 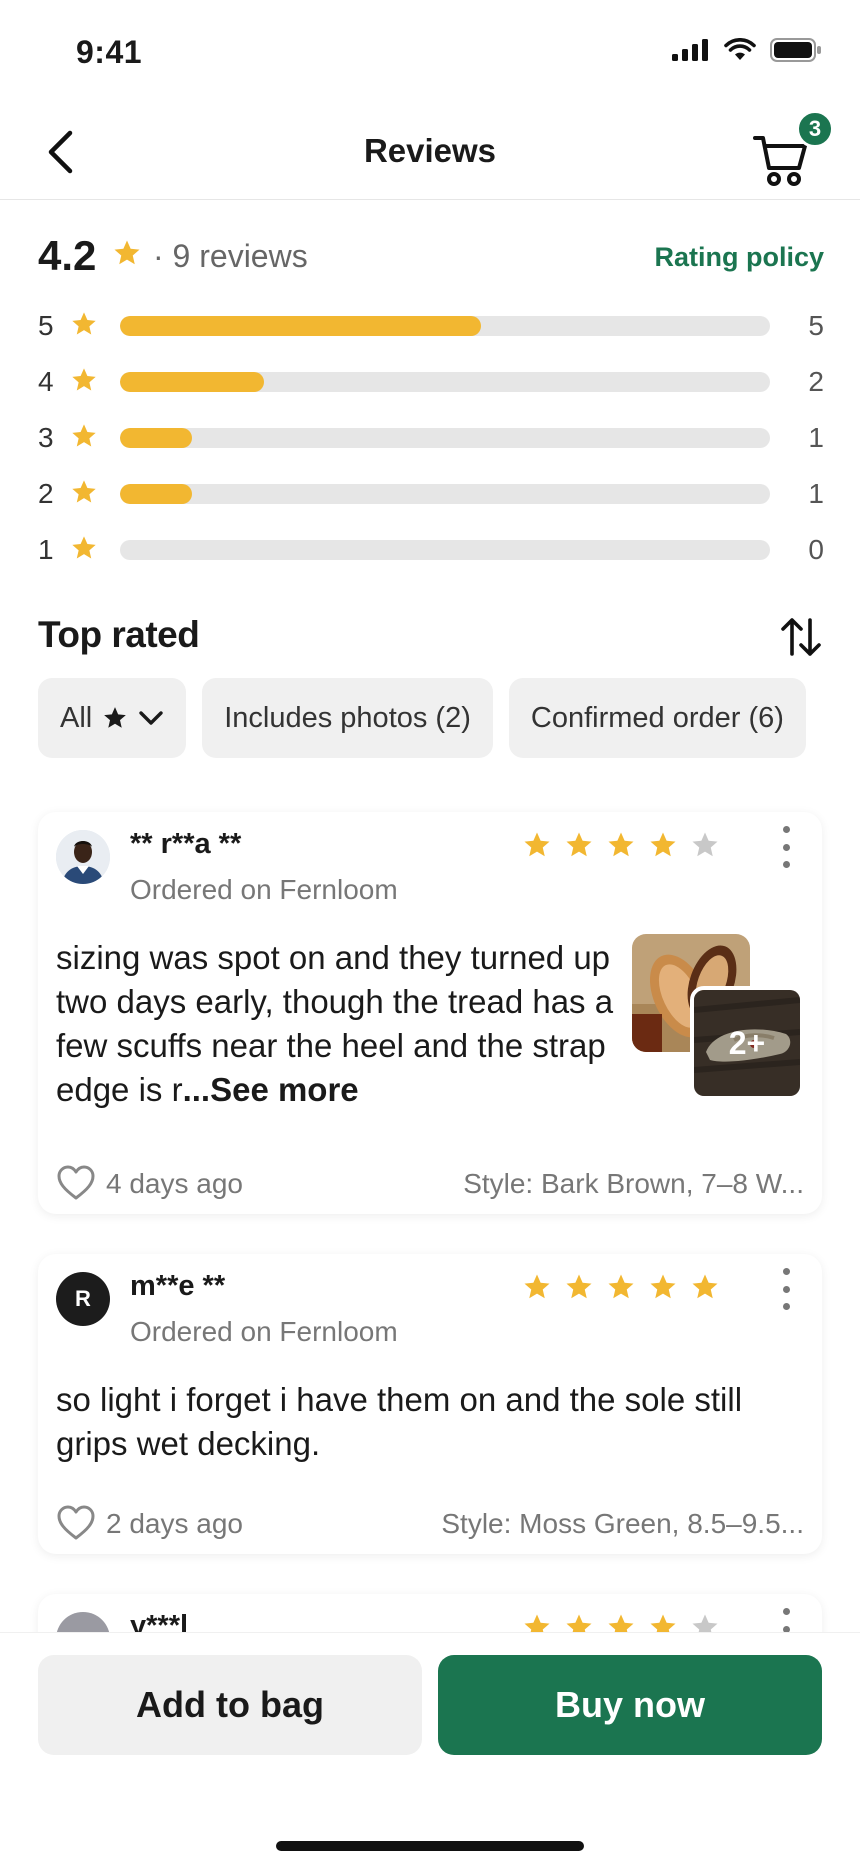 What do you see at coordinates (430, 50) in the screenshot?
I see `status-bar: 9:41` at bounding box center [430, 50].